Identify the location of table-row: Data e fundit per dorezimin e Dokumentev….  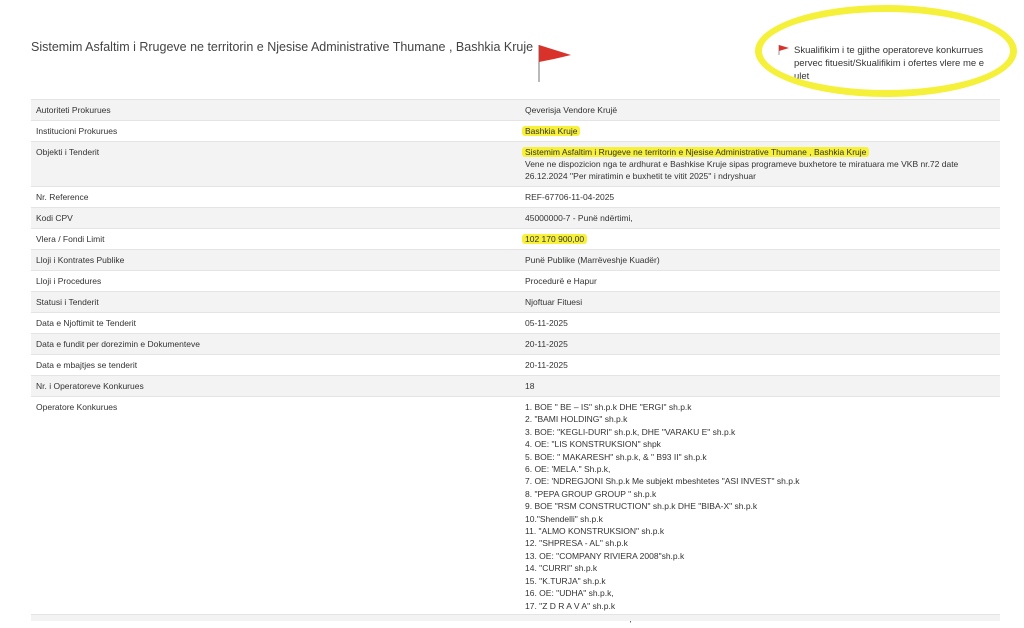
(515, 344).